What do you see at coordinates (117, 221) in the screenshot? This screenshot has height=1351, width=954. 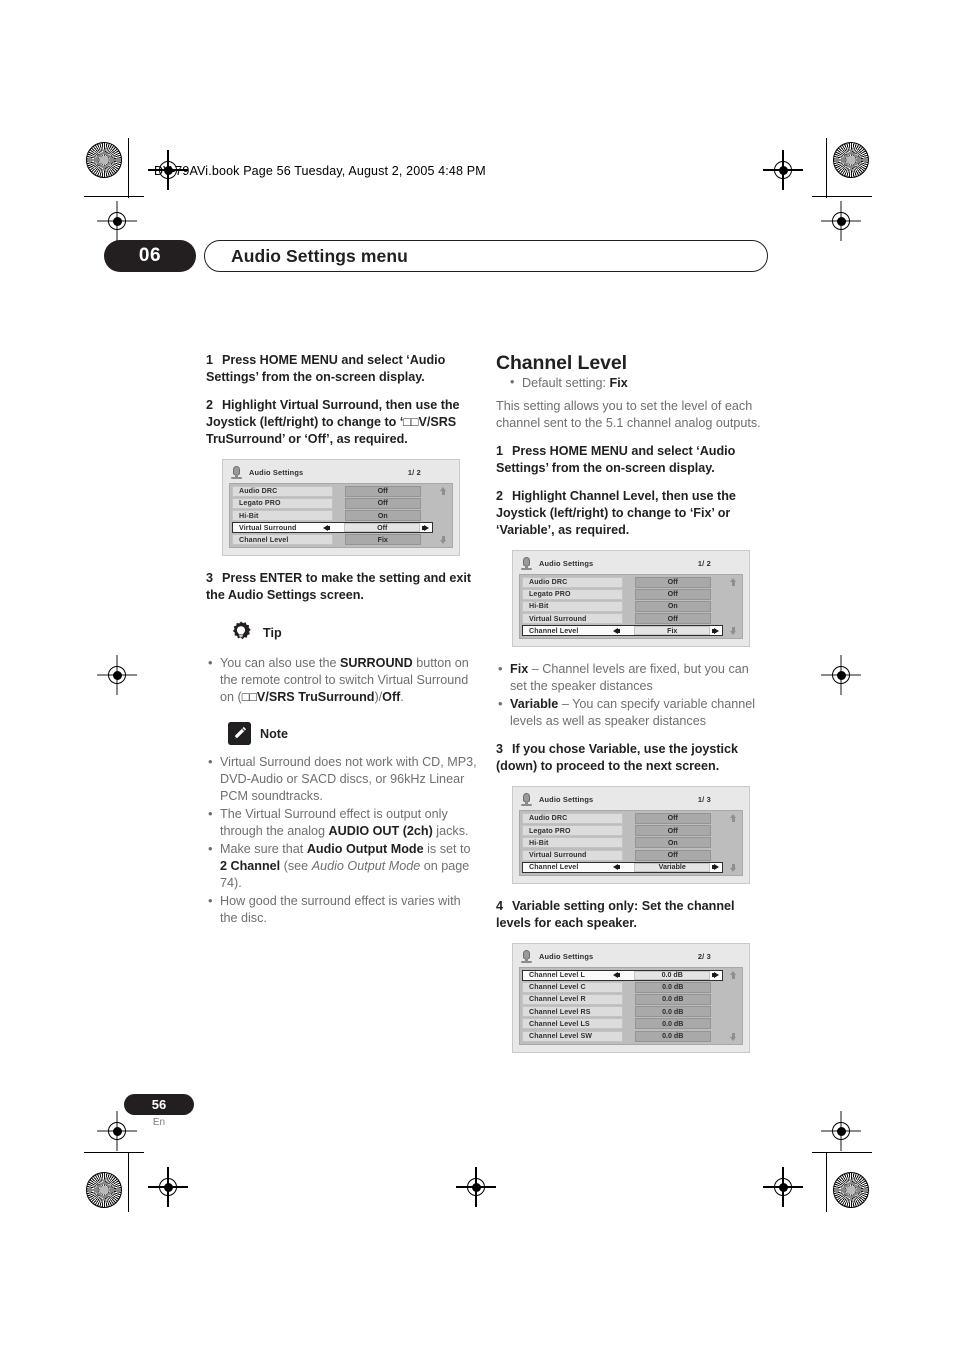 I see `registration-cross-upper-left` at bounding box center [117, 221].